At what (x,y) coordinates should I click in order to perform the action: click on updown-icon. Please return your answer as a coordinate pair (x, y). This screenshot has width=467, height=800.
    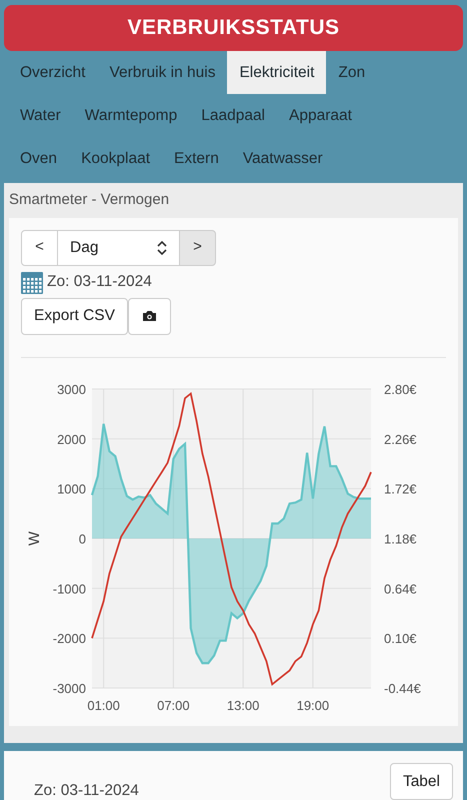
    Looking at the image, I should click on (162, 247).